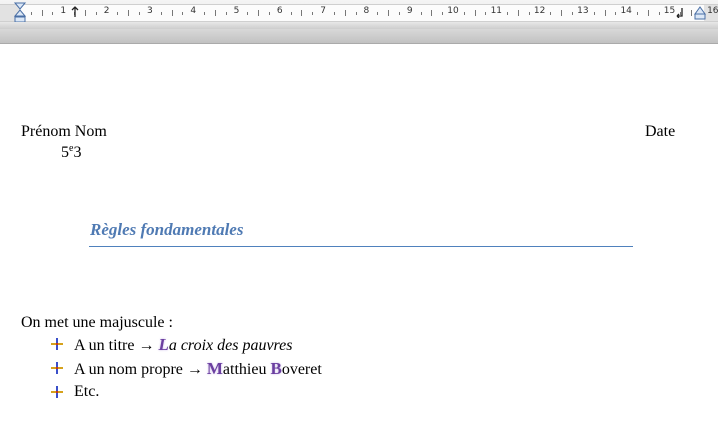 The width and height of the screenshot is (718, 445). Describe the element at coordinates (77, 152) in the screenshot. I see `class-suffix: 3` at that location.